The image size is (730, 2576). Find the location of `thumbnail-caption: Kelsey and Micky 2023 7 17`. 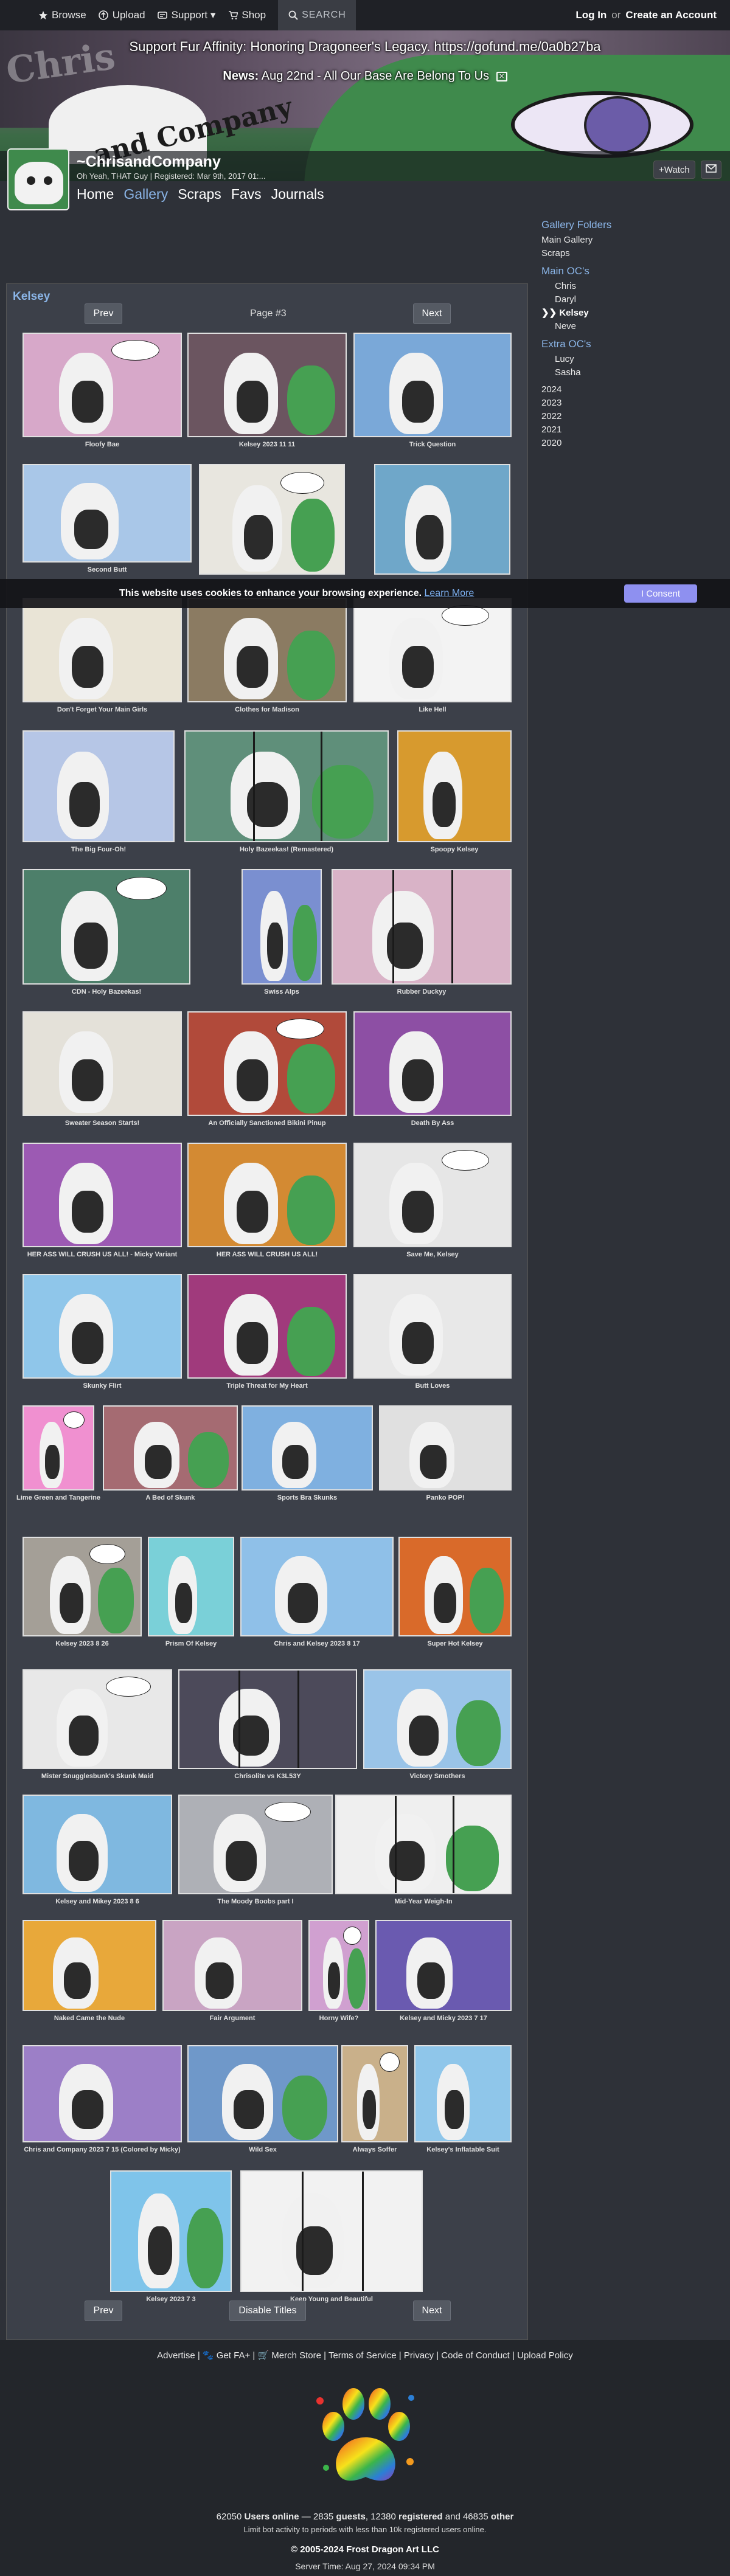

thumbnail-caption: Kelsey and Micky 2023 7 17 is located at coordinates (443, 2019).